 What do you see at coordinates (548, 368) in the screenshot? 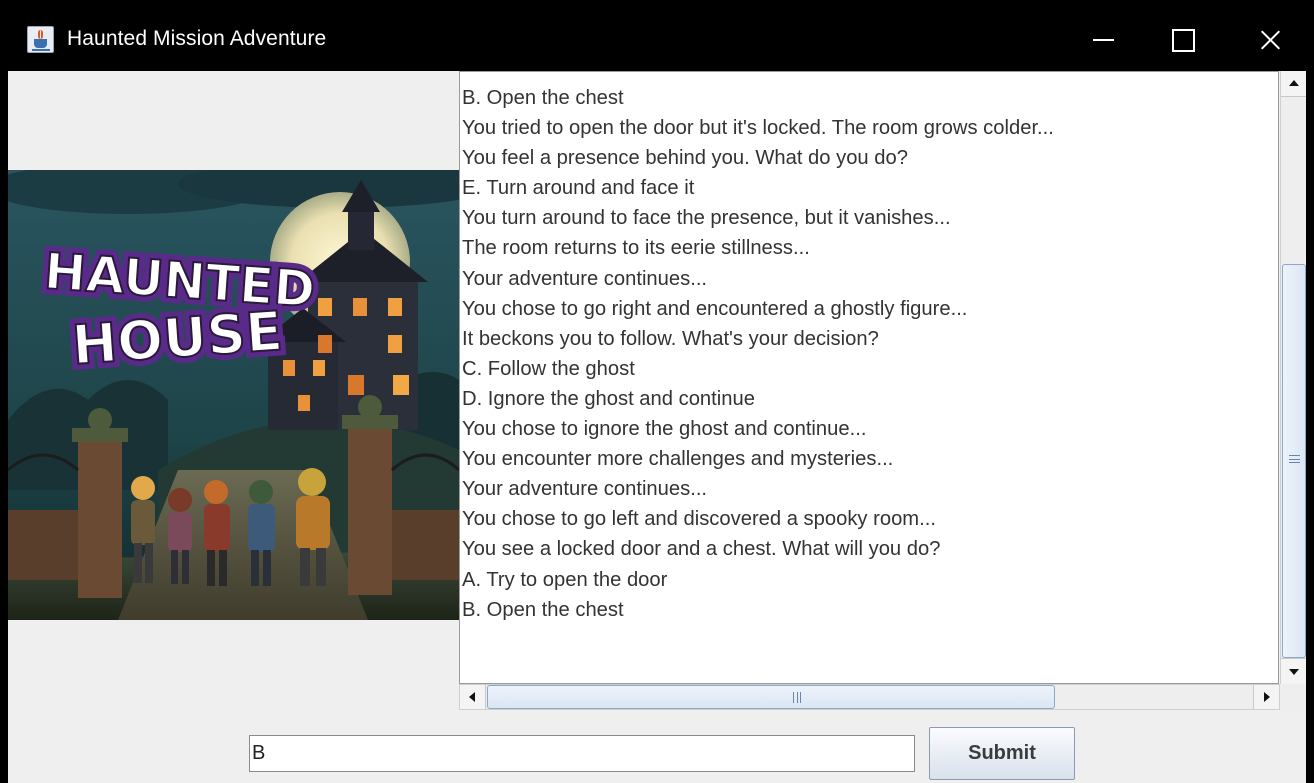
I see `story-line: C. Follow the ghost` at bounding box center [548, 368].